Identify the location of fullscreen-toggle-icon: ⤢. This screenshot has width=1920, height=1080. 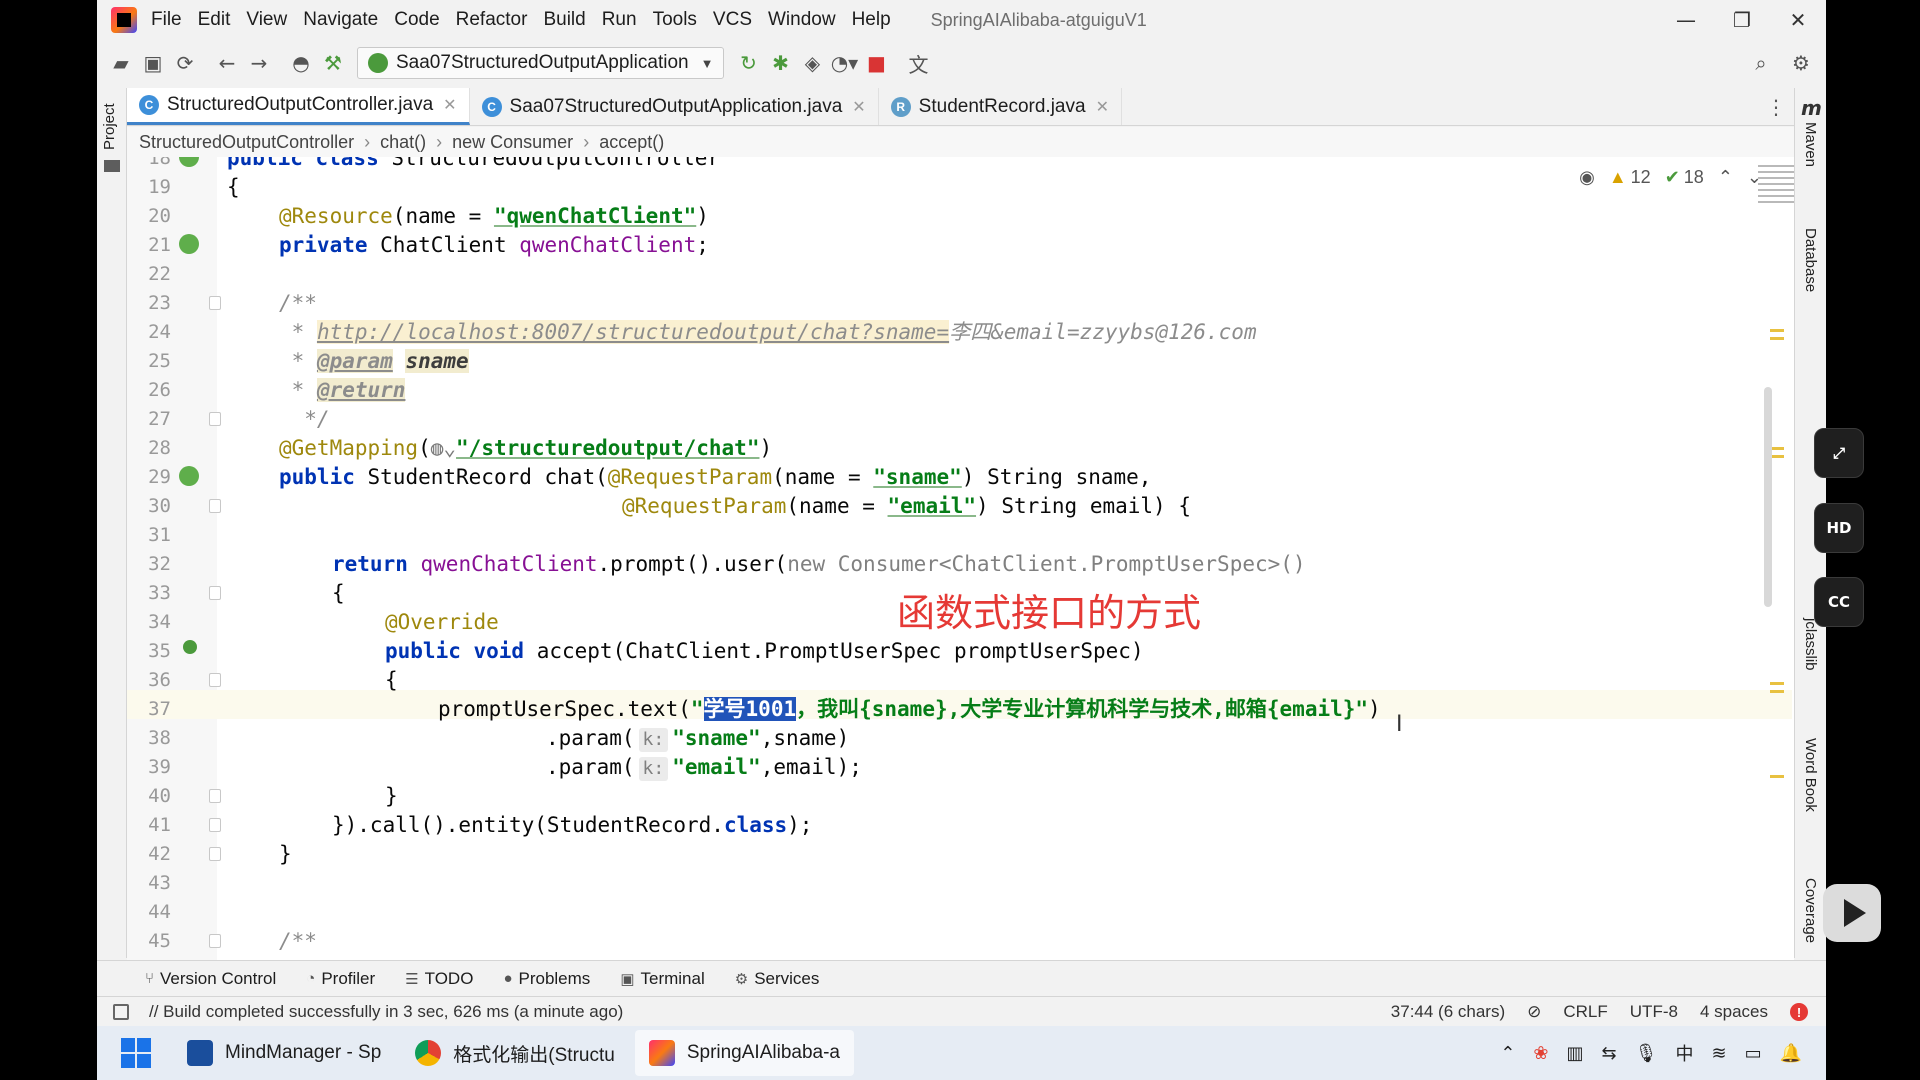
(1839, 453).